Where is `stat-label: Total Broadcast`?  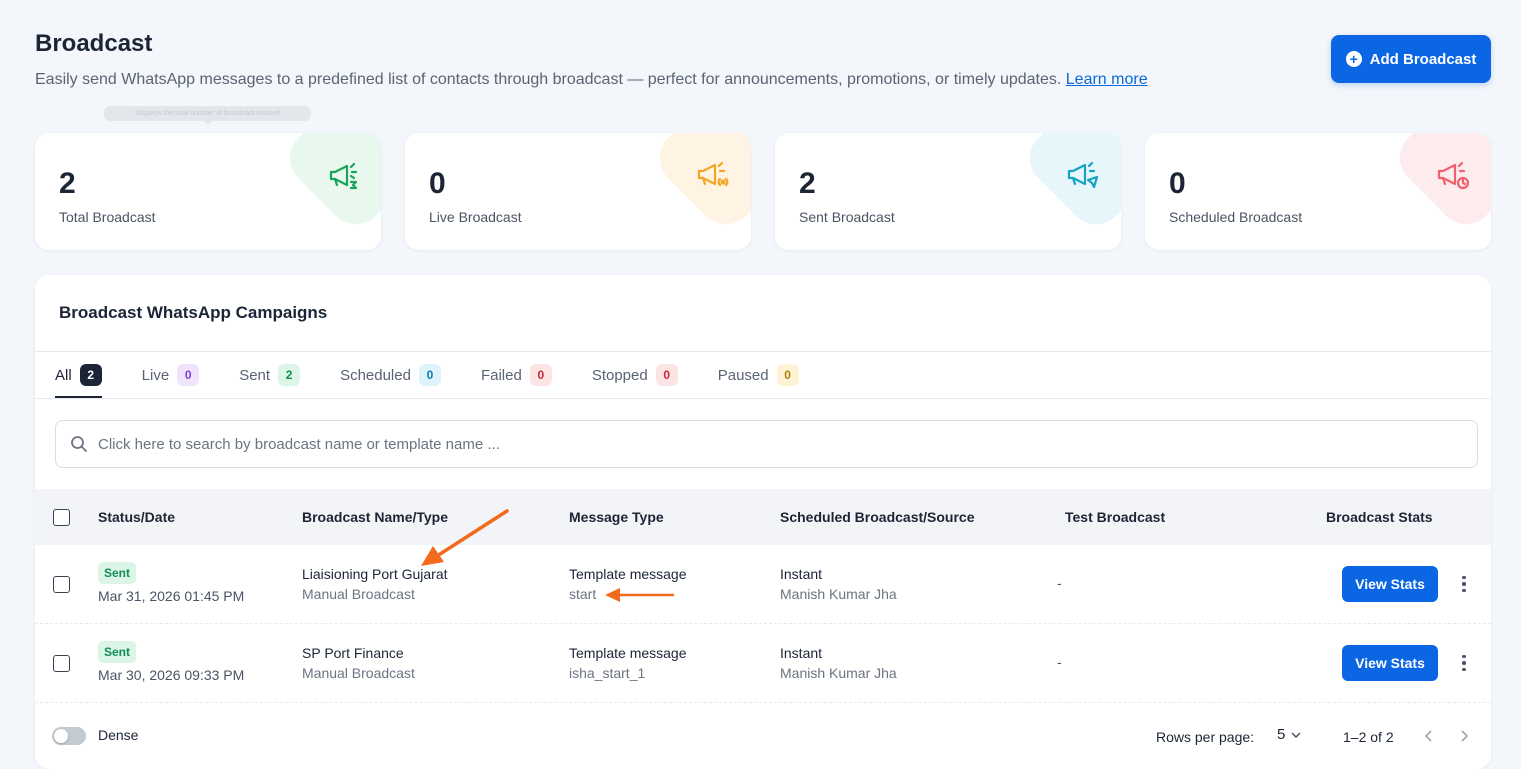 stat-label: Total Broadcast is located at coordinates (107, 217).